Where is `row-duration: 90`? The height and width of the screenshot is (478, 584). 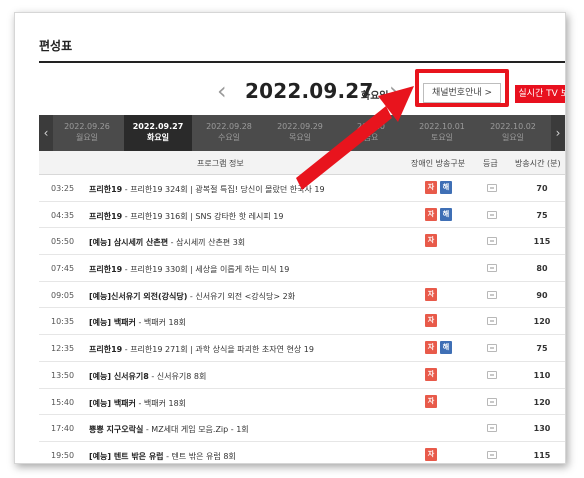
row-duration: 90 is located at coordinates (542, 295).